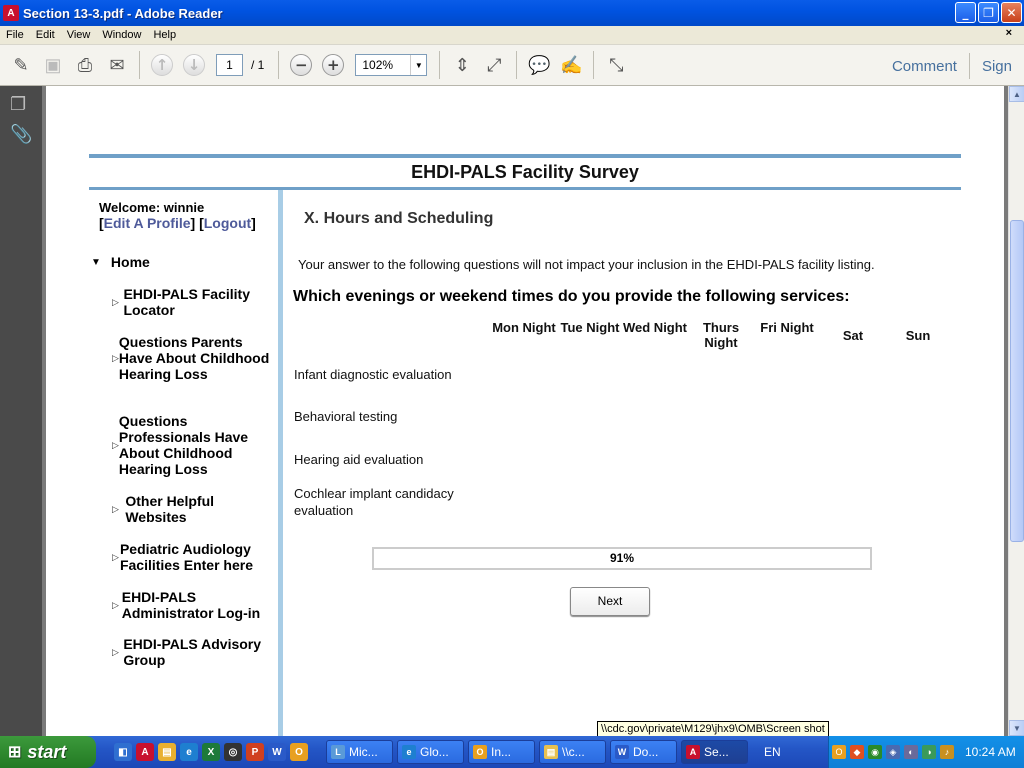 Image resolution: width=1024 pixels, height=768 pixels. Describe the element at coordinates (53, 65) in the screenshot. I see `save-icon: ▣` at that location.